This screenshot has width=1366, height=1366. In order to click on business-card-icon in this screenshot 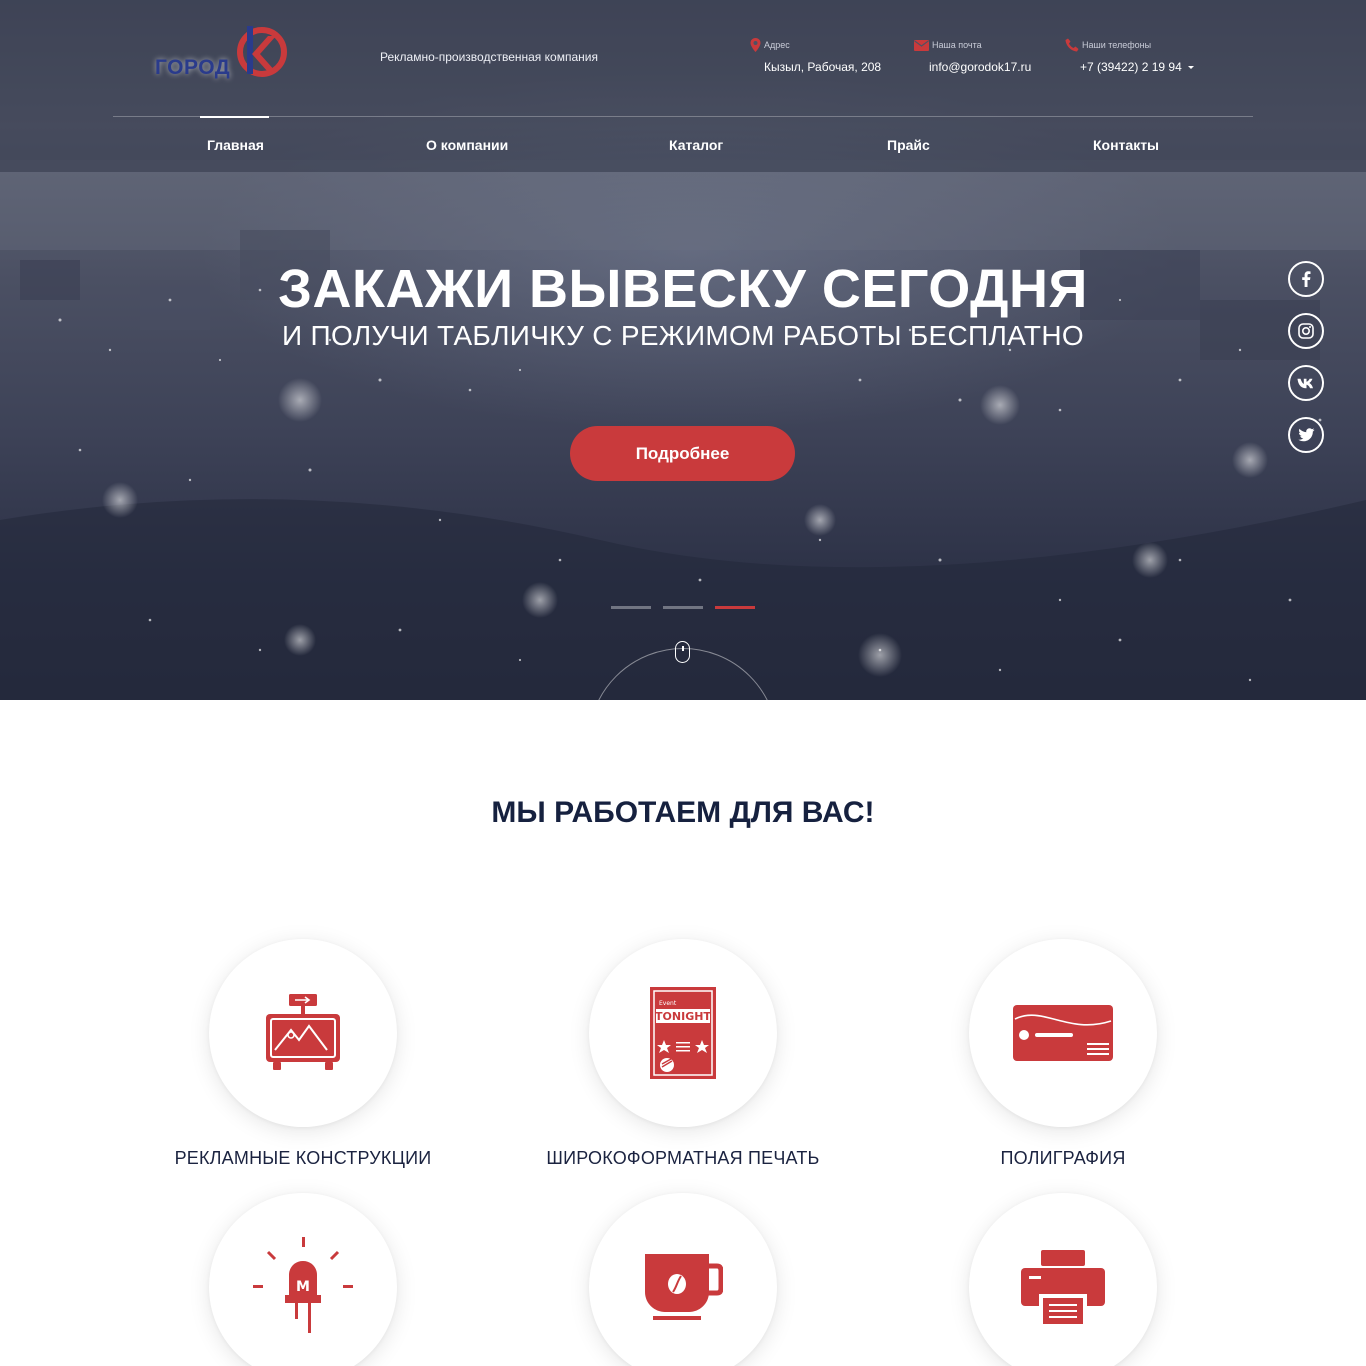, I will do `click(1063, 1033)`.